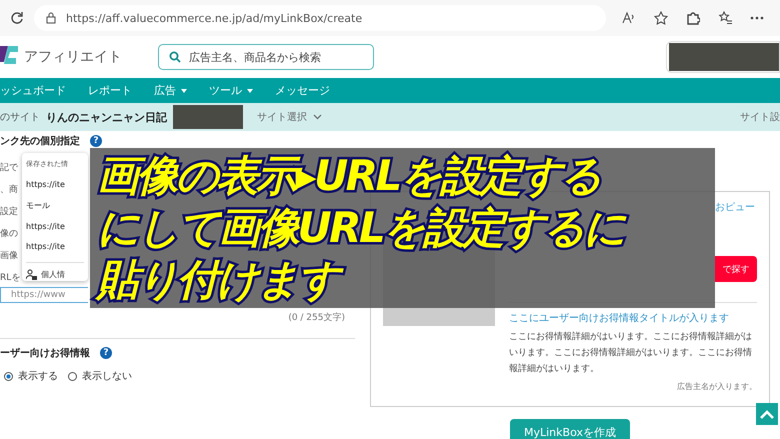 The height and width of the screenshot is (439, 780). I want to click on scroll-top-button, so click(767, 414).